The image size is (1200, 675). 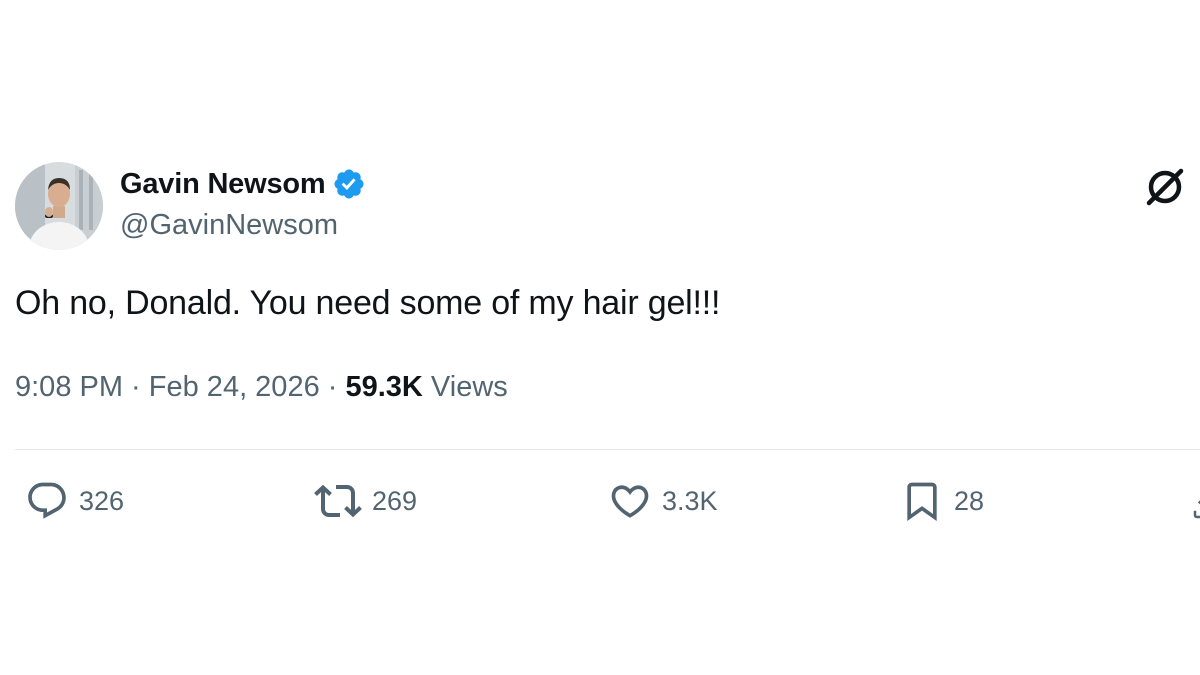 I want to click on tweet-date: Feb 24, 2026, so click(x=234, y=387).